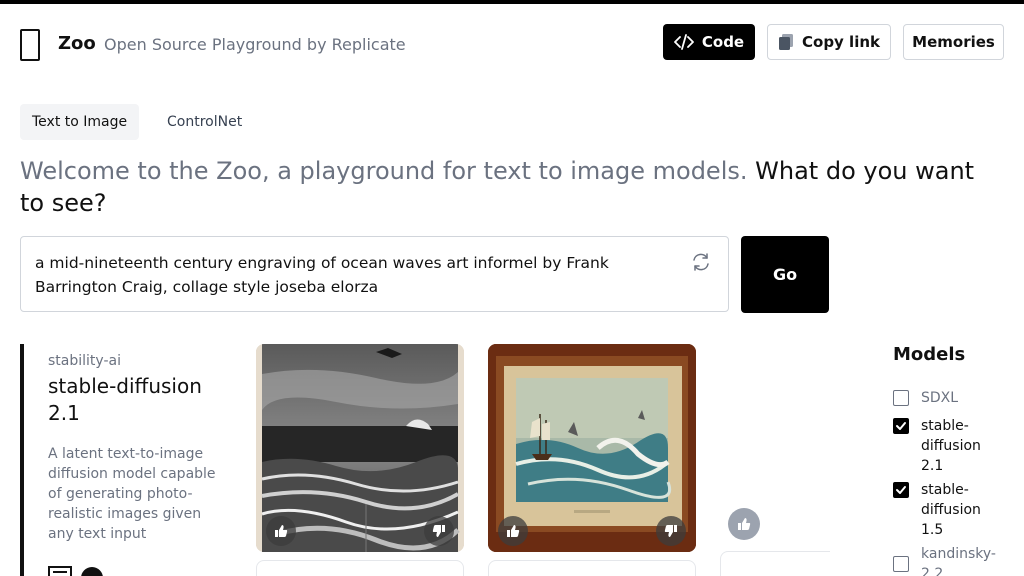  I want to click on tab-text-to-image: Text to Image, so click(80, 122).